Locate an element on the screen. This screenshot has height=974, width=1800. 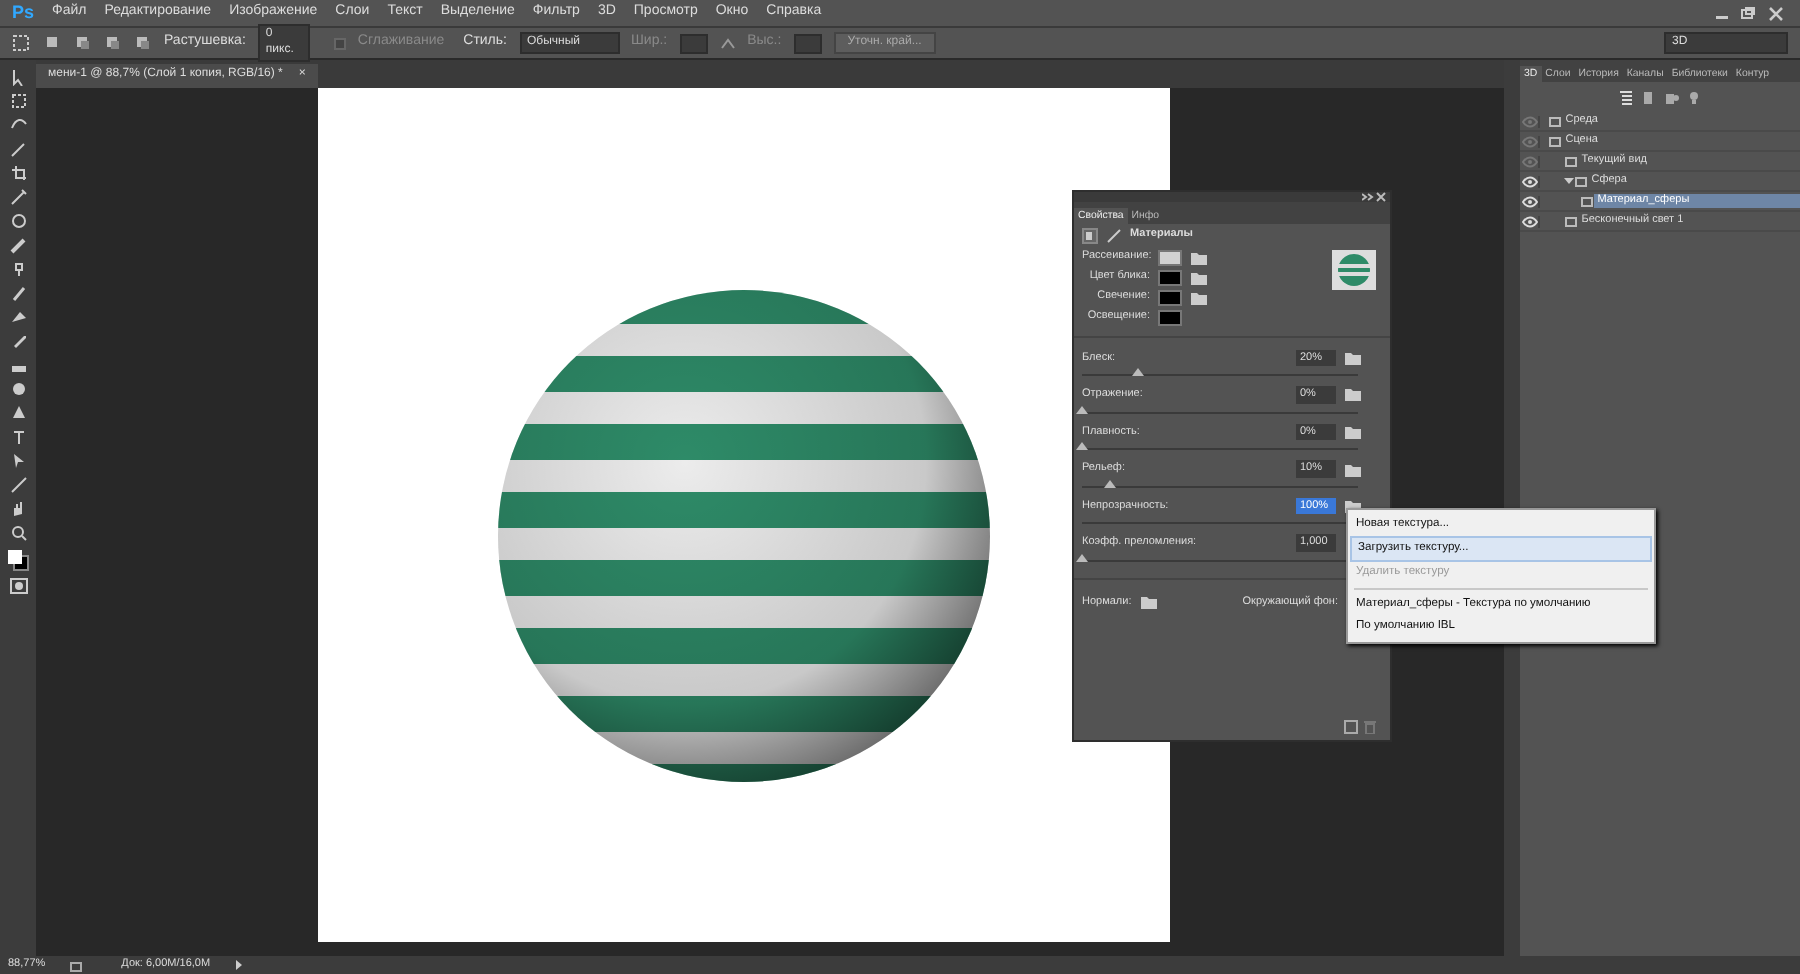
height-field is located at coordinates (807, 43).